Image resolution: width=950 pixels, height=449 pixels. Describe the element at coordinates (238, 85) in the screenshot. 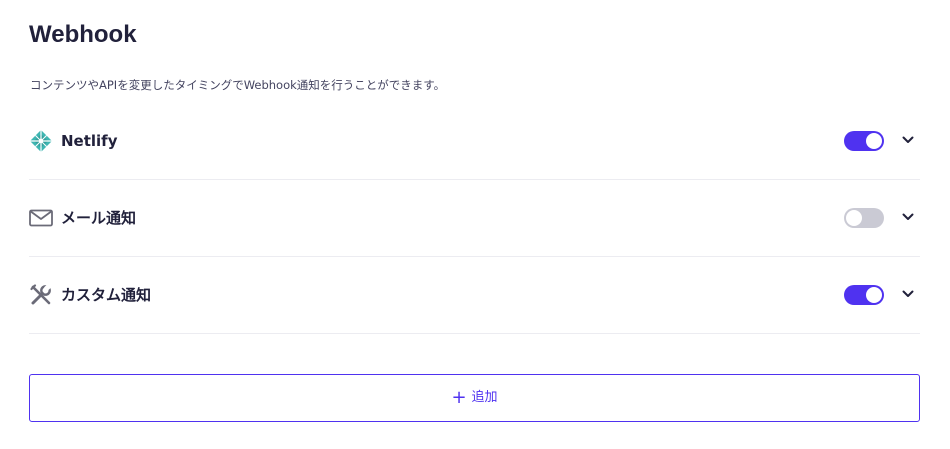

I see `page-description: コンテンツやAPIを変更したタイミングでWebhook通知を行うことができます。` at that location.